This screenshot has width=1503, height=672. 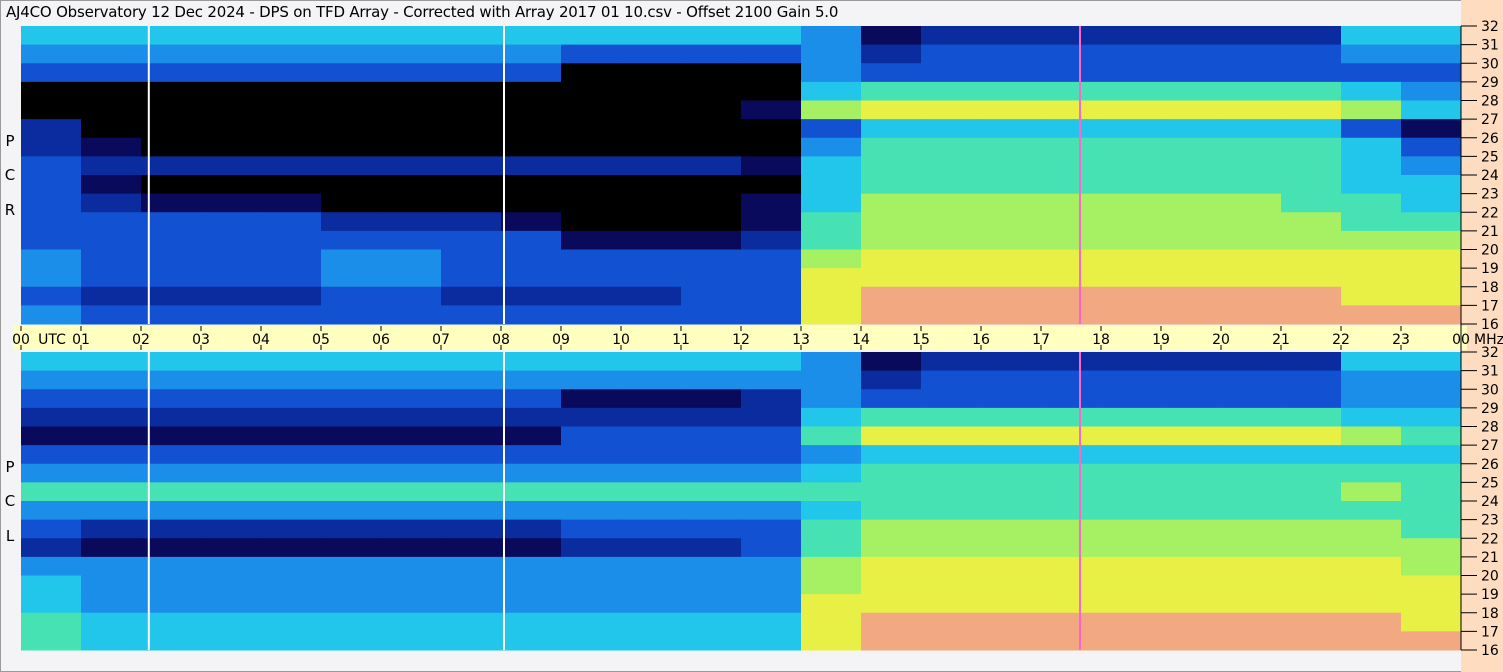 What do you see at coordinates (501, 340) in the screenshot?
I see `time-tick-label: 08` at bounding box center [501, 340].